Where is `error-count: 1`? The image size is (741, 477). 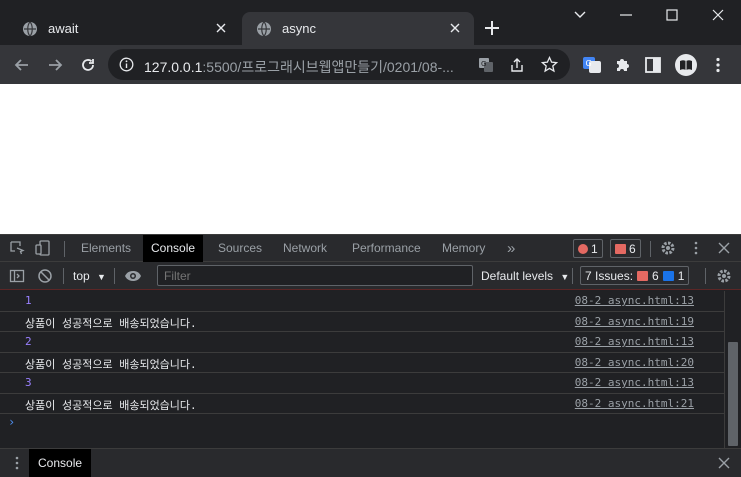
error-count: 1 is located at coordinates (594, 248).